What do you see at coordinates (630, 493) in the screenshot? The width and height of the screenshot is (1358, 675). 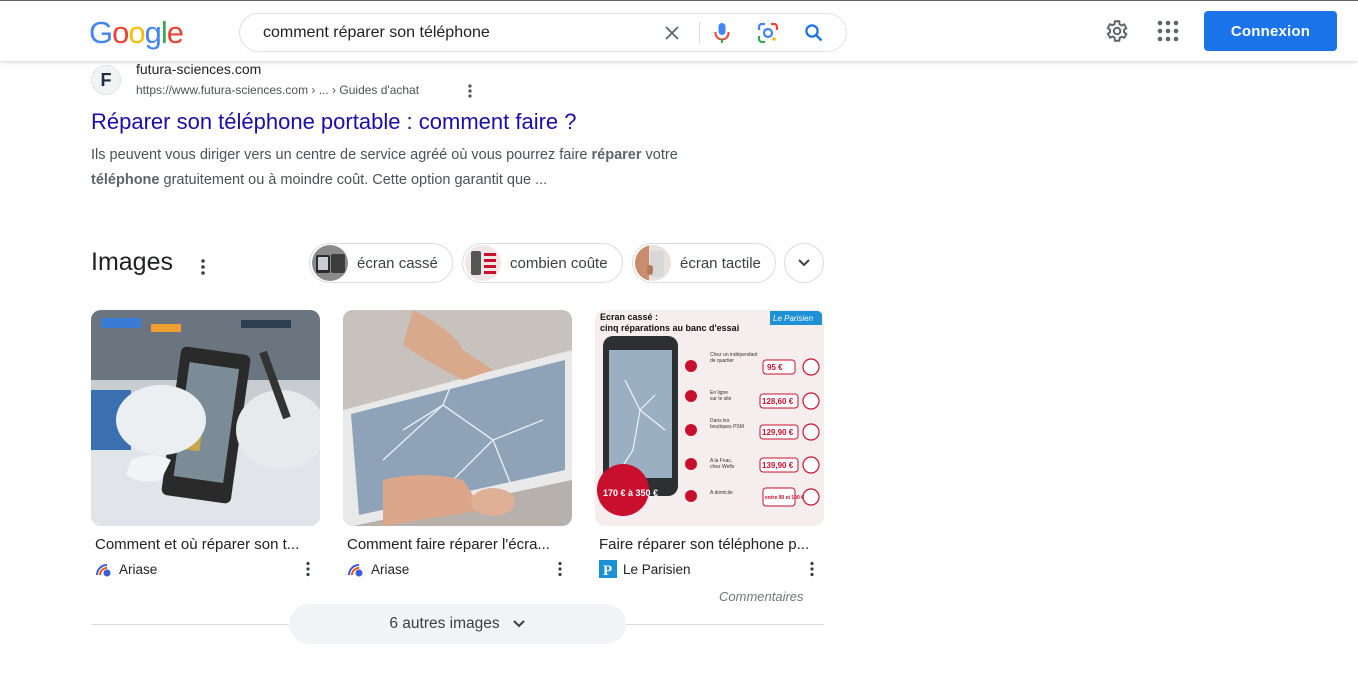 I see `infographic-badge: 170 € à 350 €` at bounding box center [630, 493].